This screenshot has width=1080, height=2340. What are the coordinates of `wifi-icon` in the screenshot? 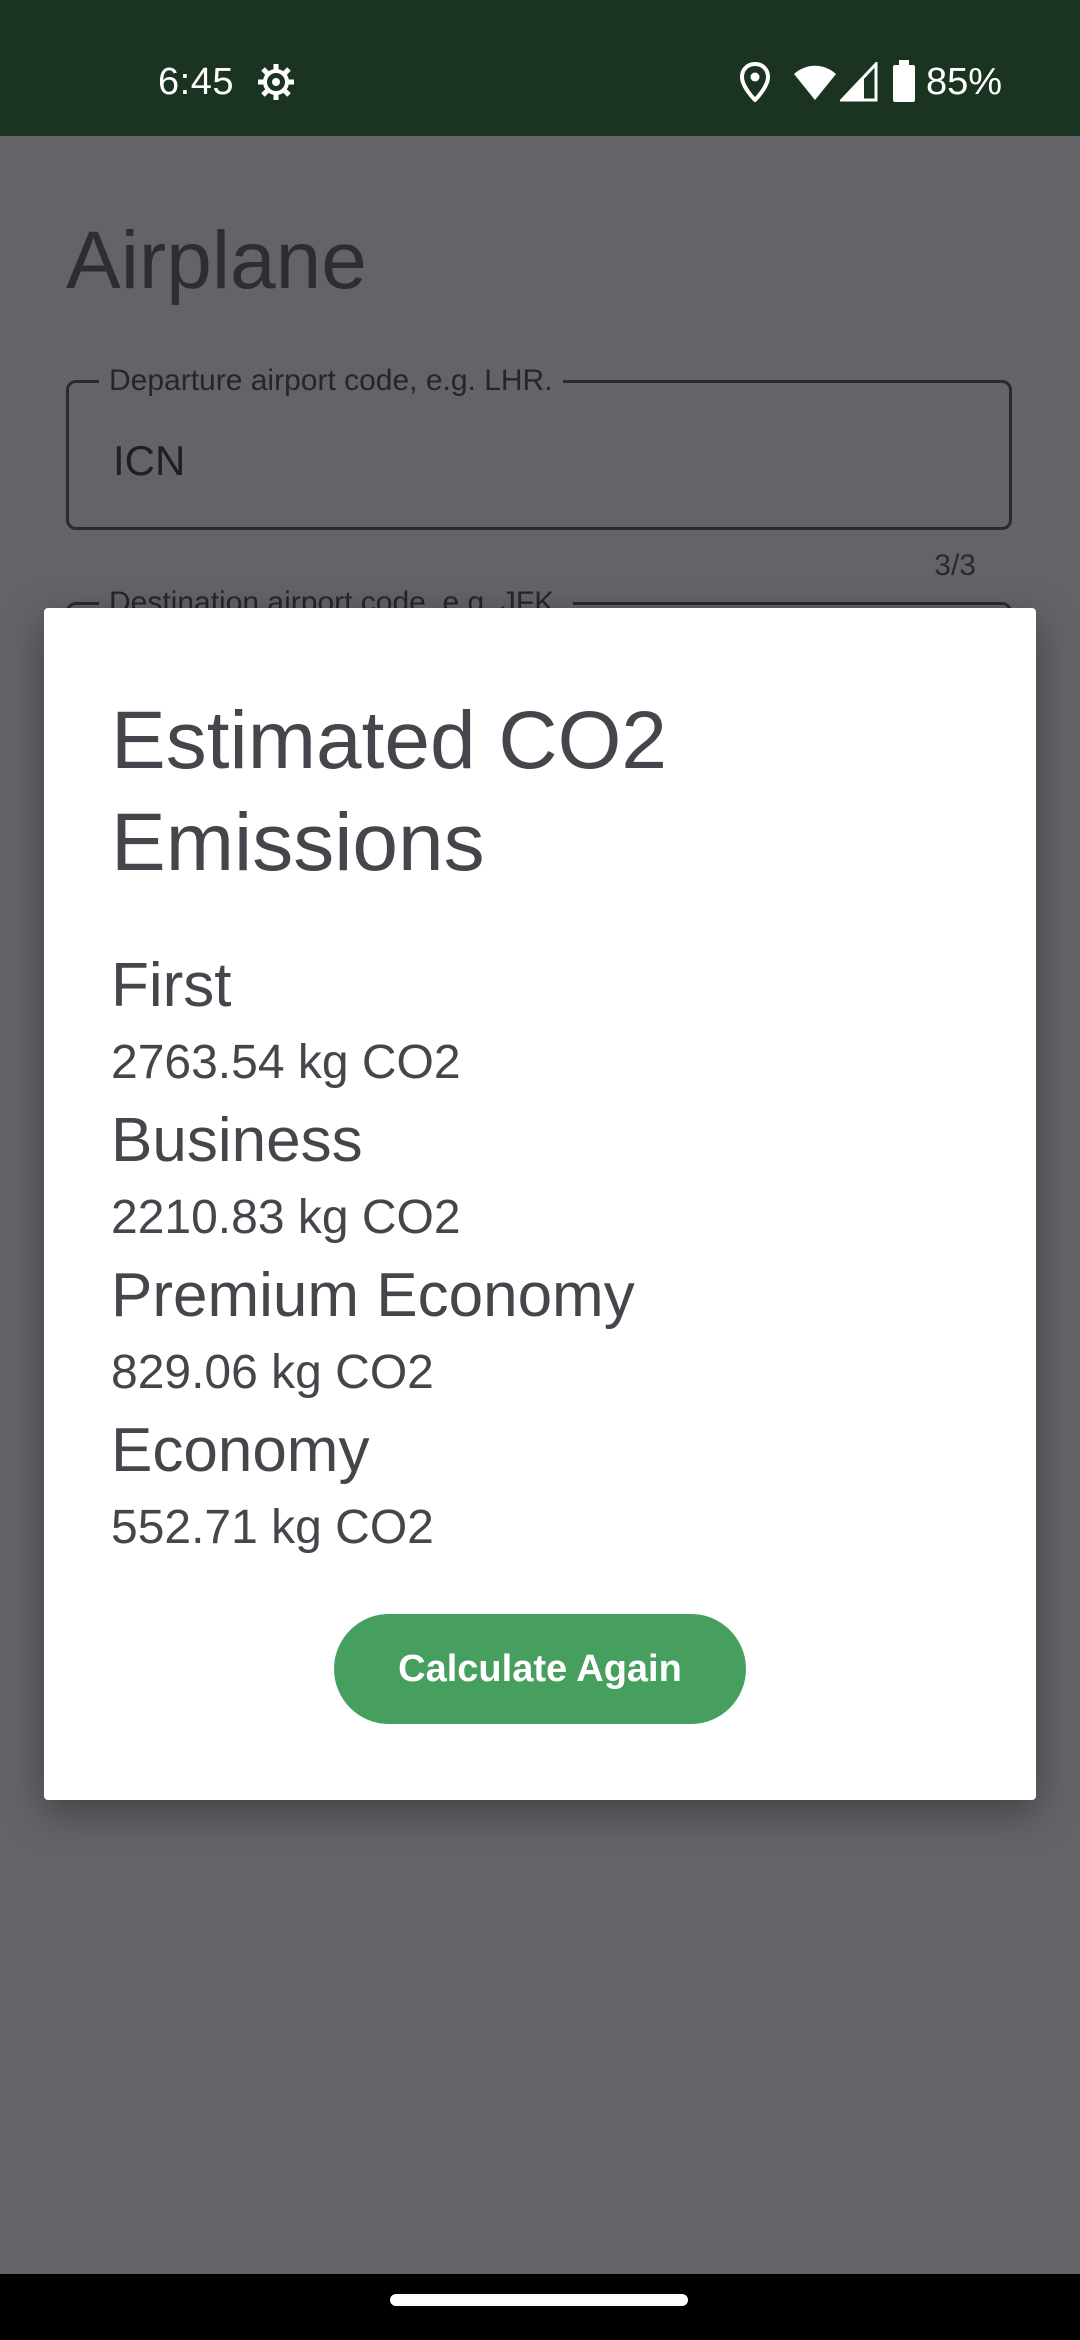 It's located at (815, 82).